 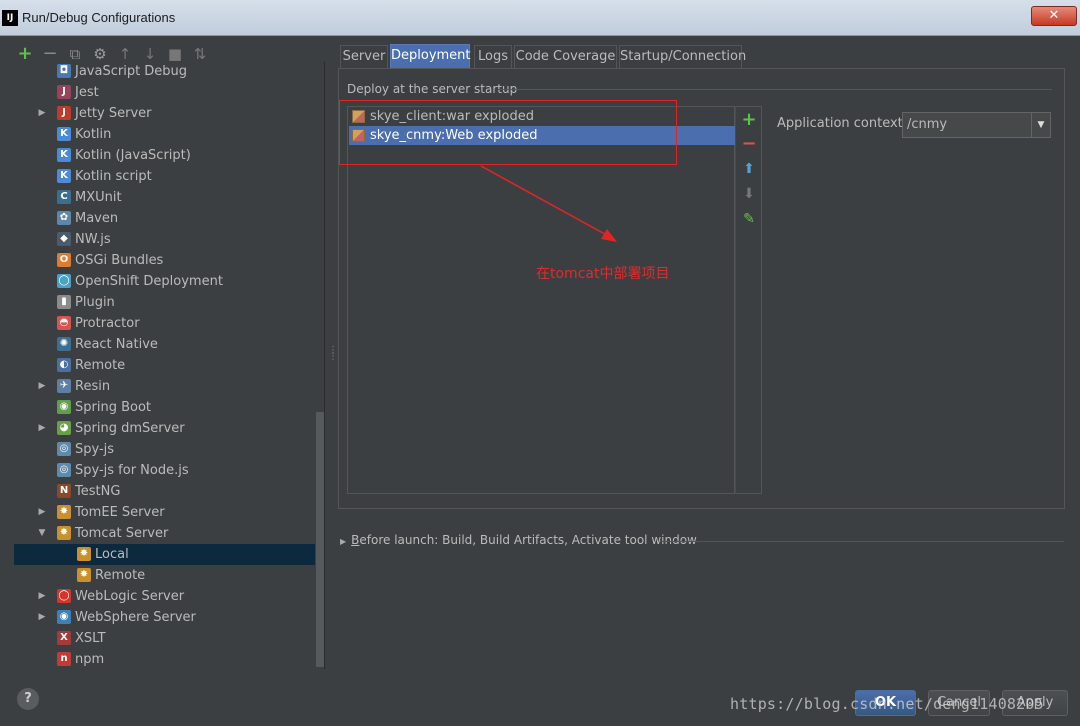 I want to click on tree-item: ◘ JavaScript Debug, so click(x=164, y=72).